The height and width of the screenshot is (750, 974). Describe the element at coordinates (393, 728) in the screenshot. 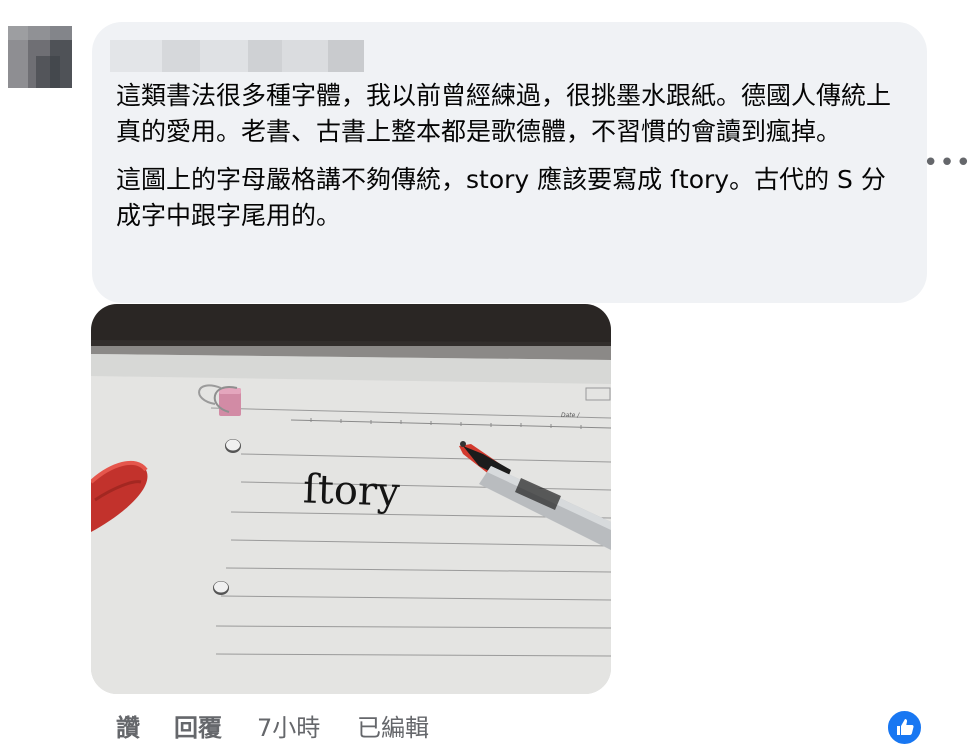

I see `edited-label: 已編輯` at that location.